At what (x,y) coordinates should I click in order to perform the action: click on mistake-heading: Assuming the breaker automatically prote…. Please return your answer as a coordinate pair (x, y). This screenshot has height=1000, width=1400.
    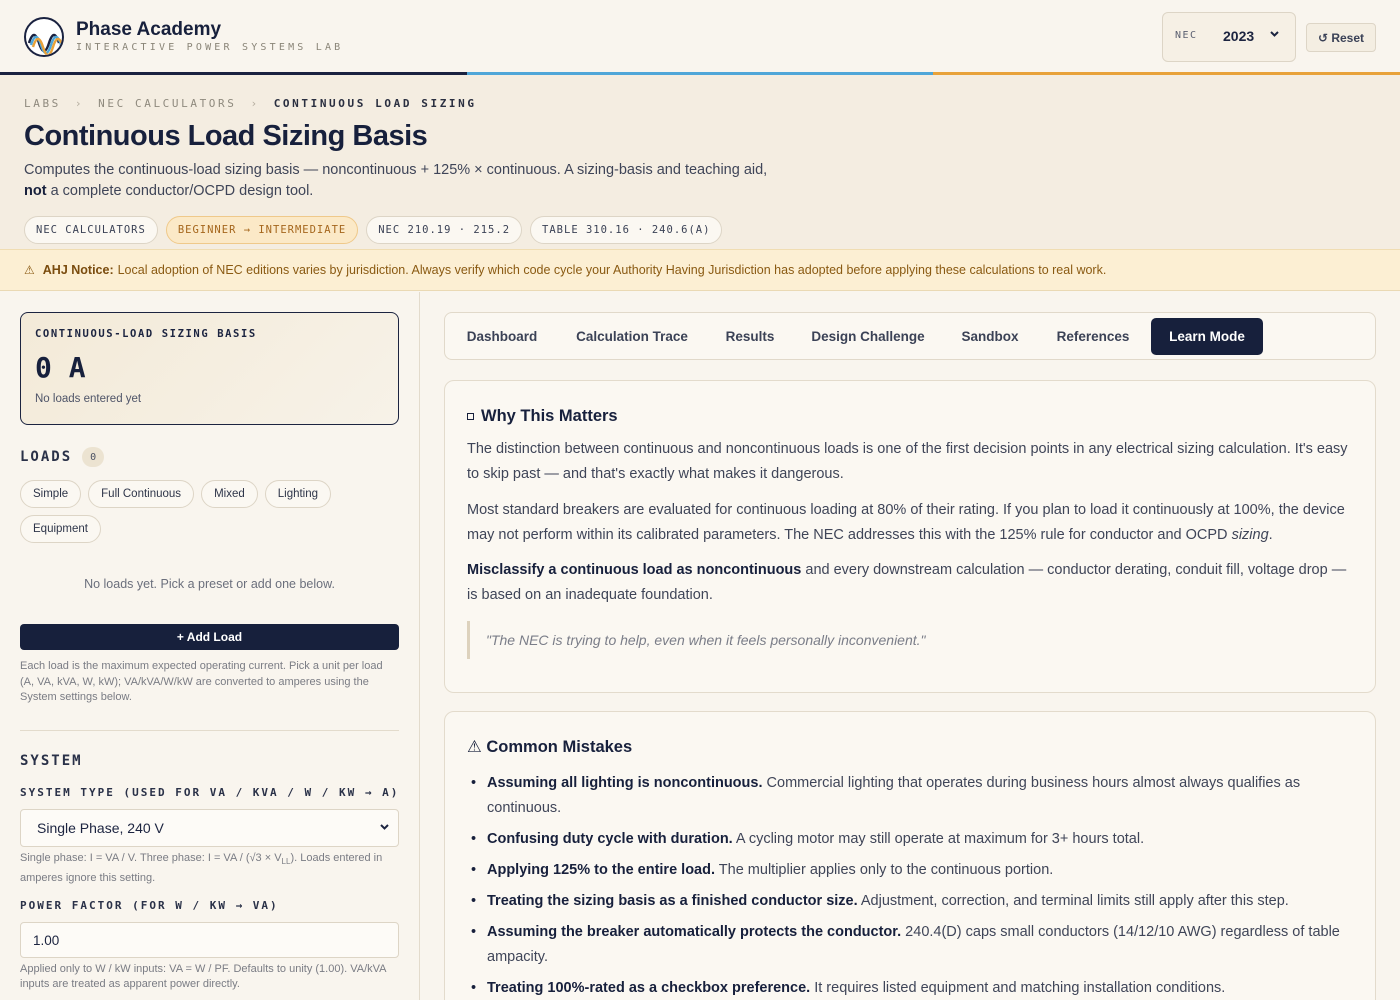
    Looking at the image, I should click on (694, 932).